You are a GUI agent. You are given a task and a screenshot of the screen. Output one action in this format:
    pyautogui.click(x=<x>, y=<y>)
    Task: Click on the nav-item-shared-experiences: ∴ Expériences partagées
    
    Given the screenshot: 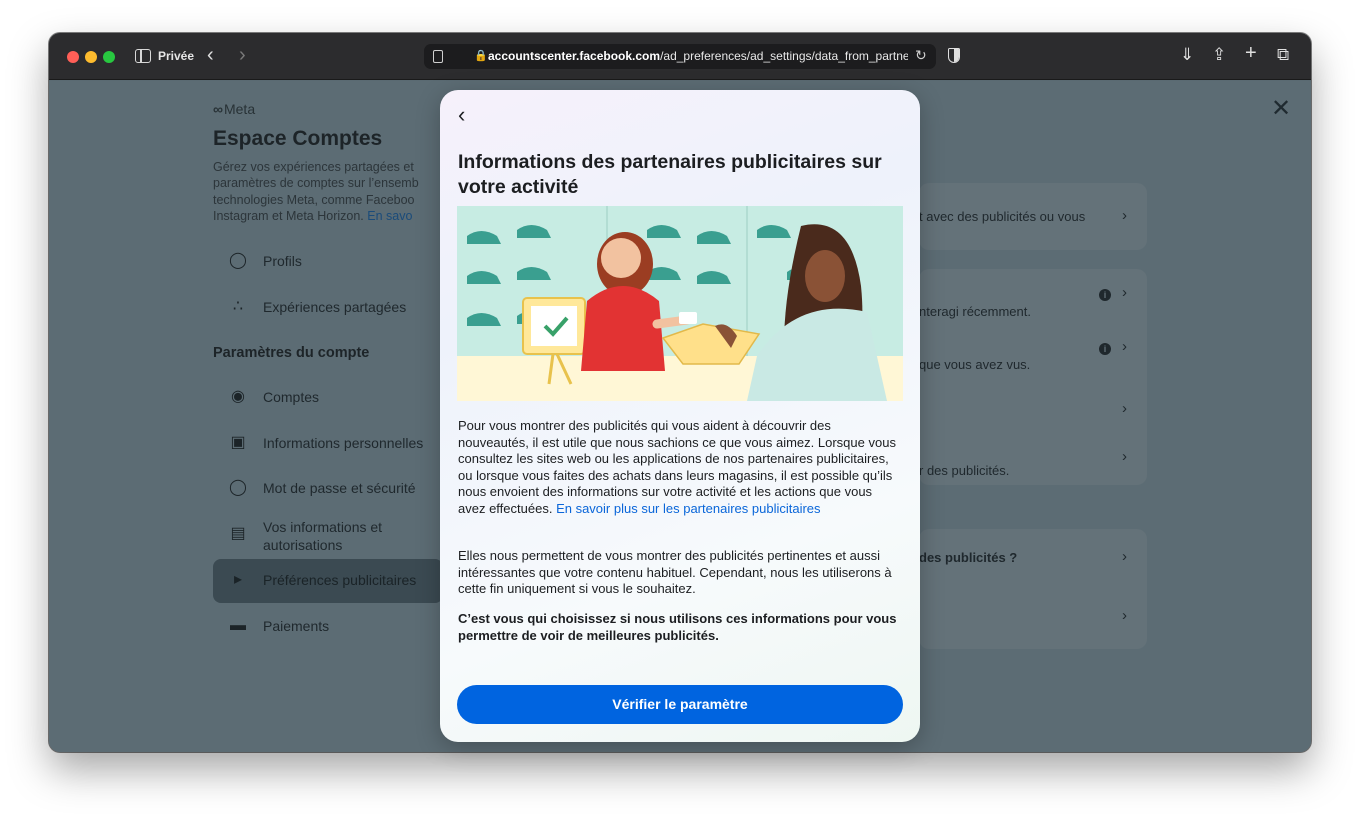 What is the action you would take?
    pyautogui.click(x=328, y=308)
    